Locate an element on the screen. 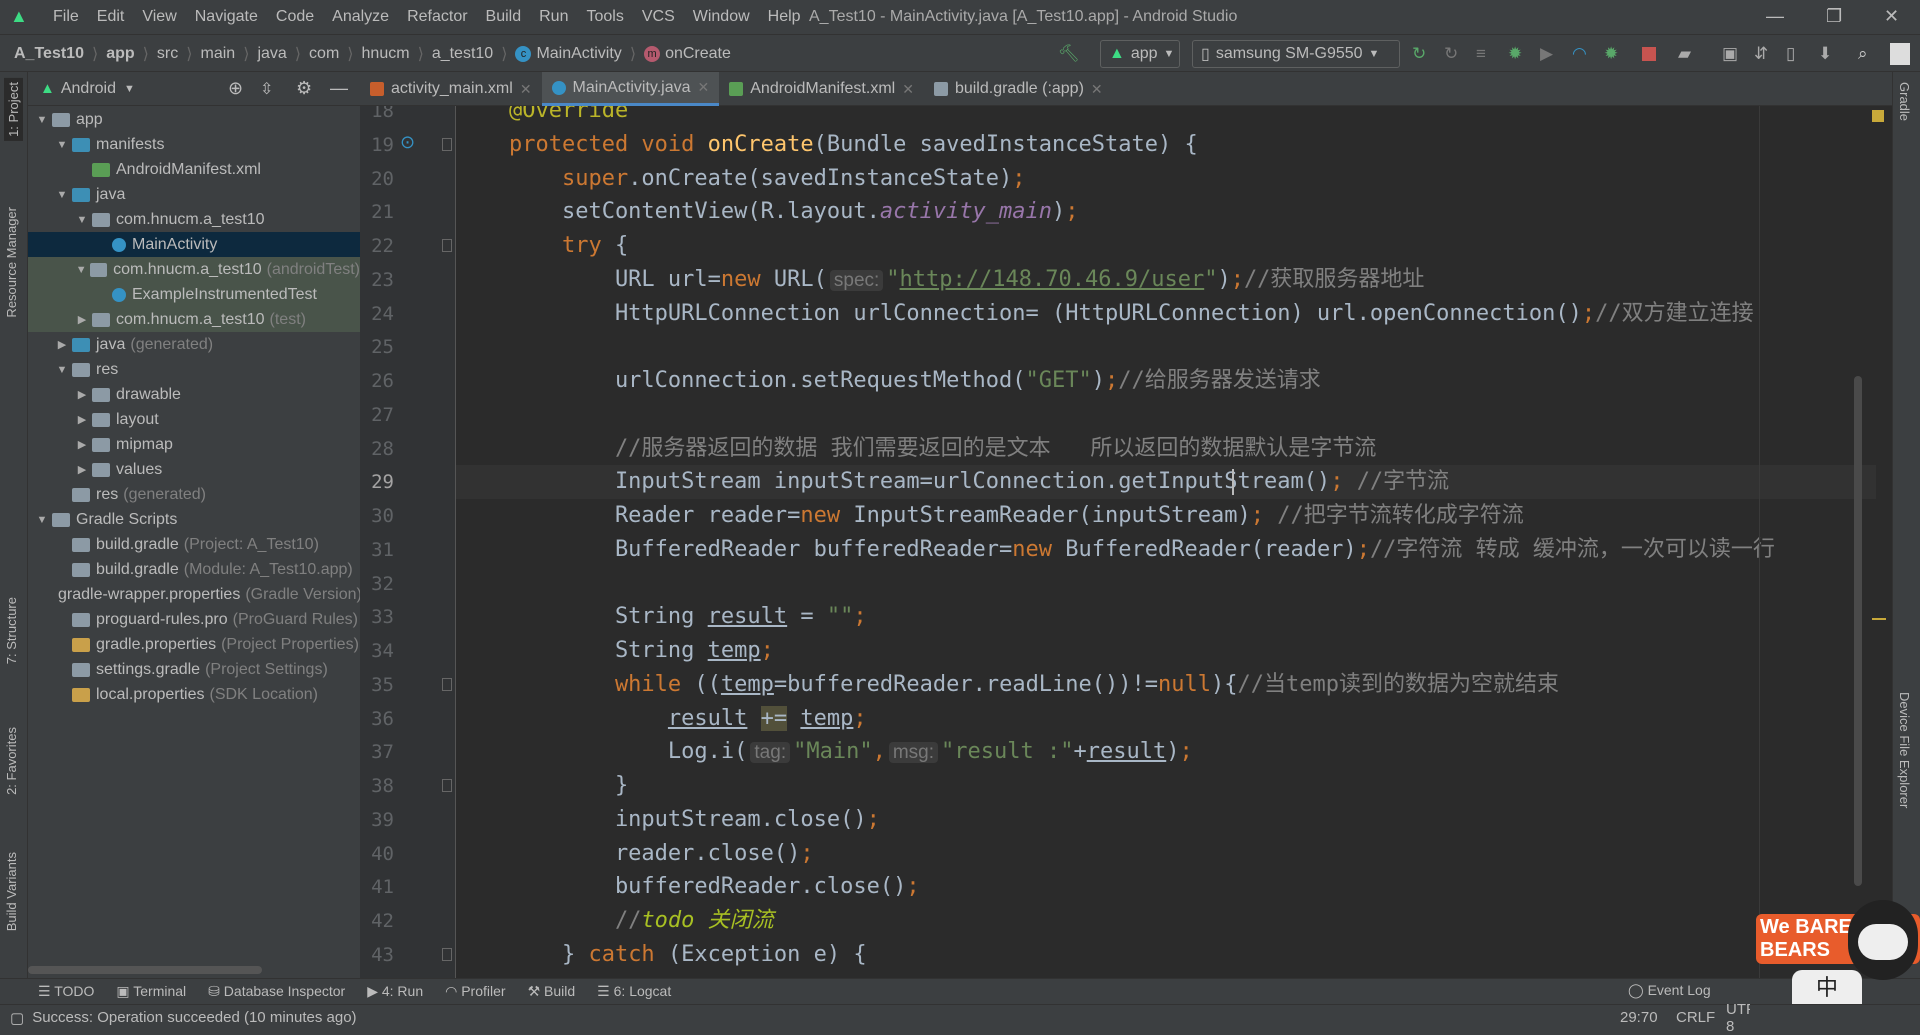  menu-vcs: VCS is located at coordinates (658, 17).